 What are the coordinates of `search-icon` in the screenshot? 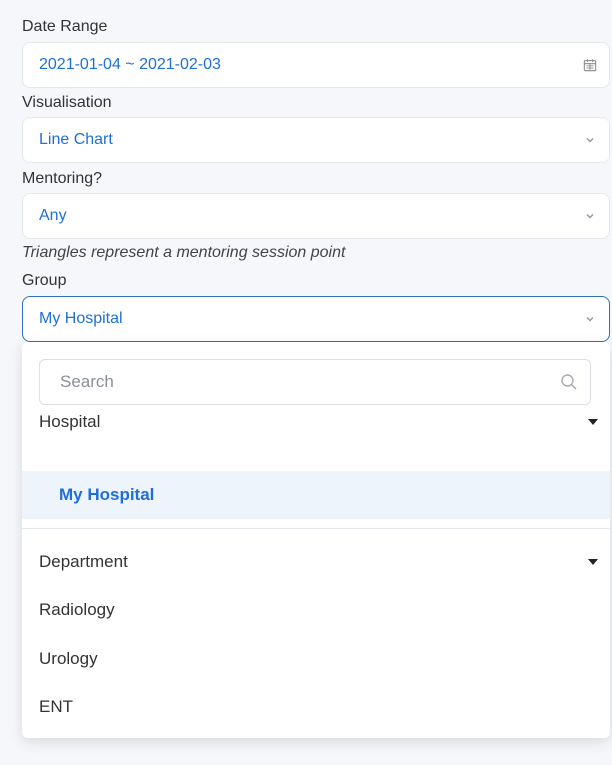 It's located at (569, 382).